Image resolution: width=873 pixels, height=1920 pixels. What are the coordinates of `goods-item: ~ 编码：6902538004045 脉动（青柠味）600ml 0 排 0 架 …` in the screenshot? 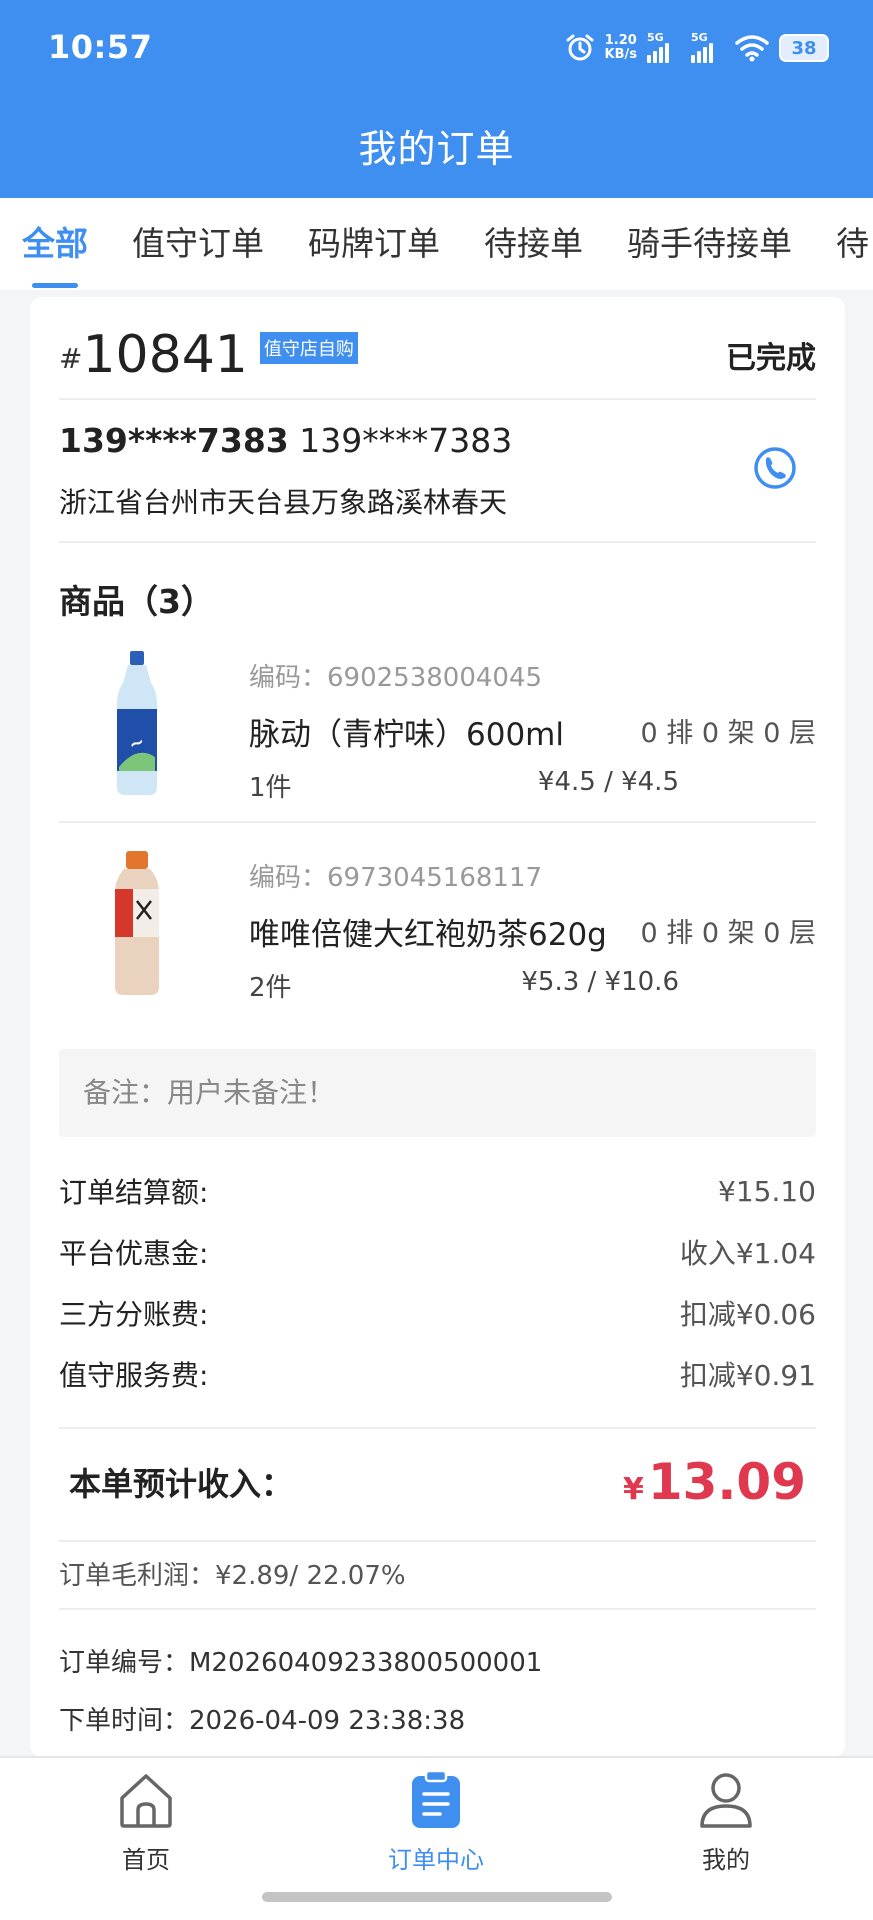 It's located at (437, 749).